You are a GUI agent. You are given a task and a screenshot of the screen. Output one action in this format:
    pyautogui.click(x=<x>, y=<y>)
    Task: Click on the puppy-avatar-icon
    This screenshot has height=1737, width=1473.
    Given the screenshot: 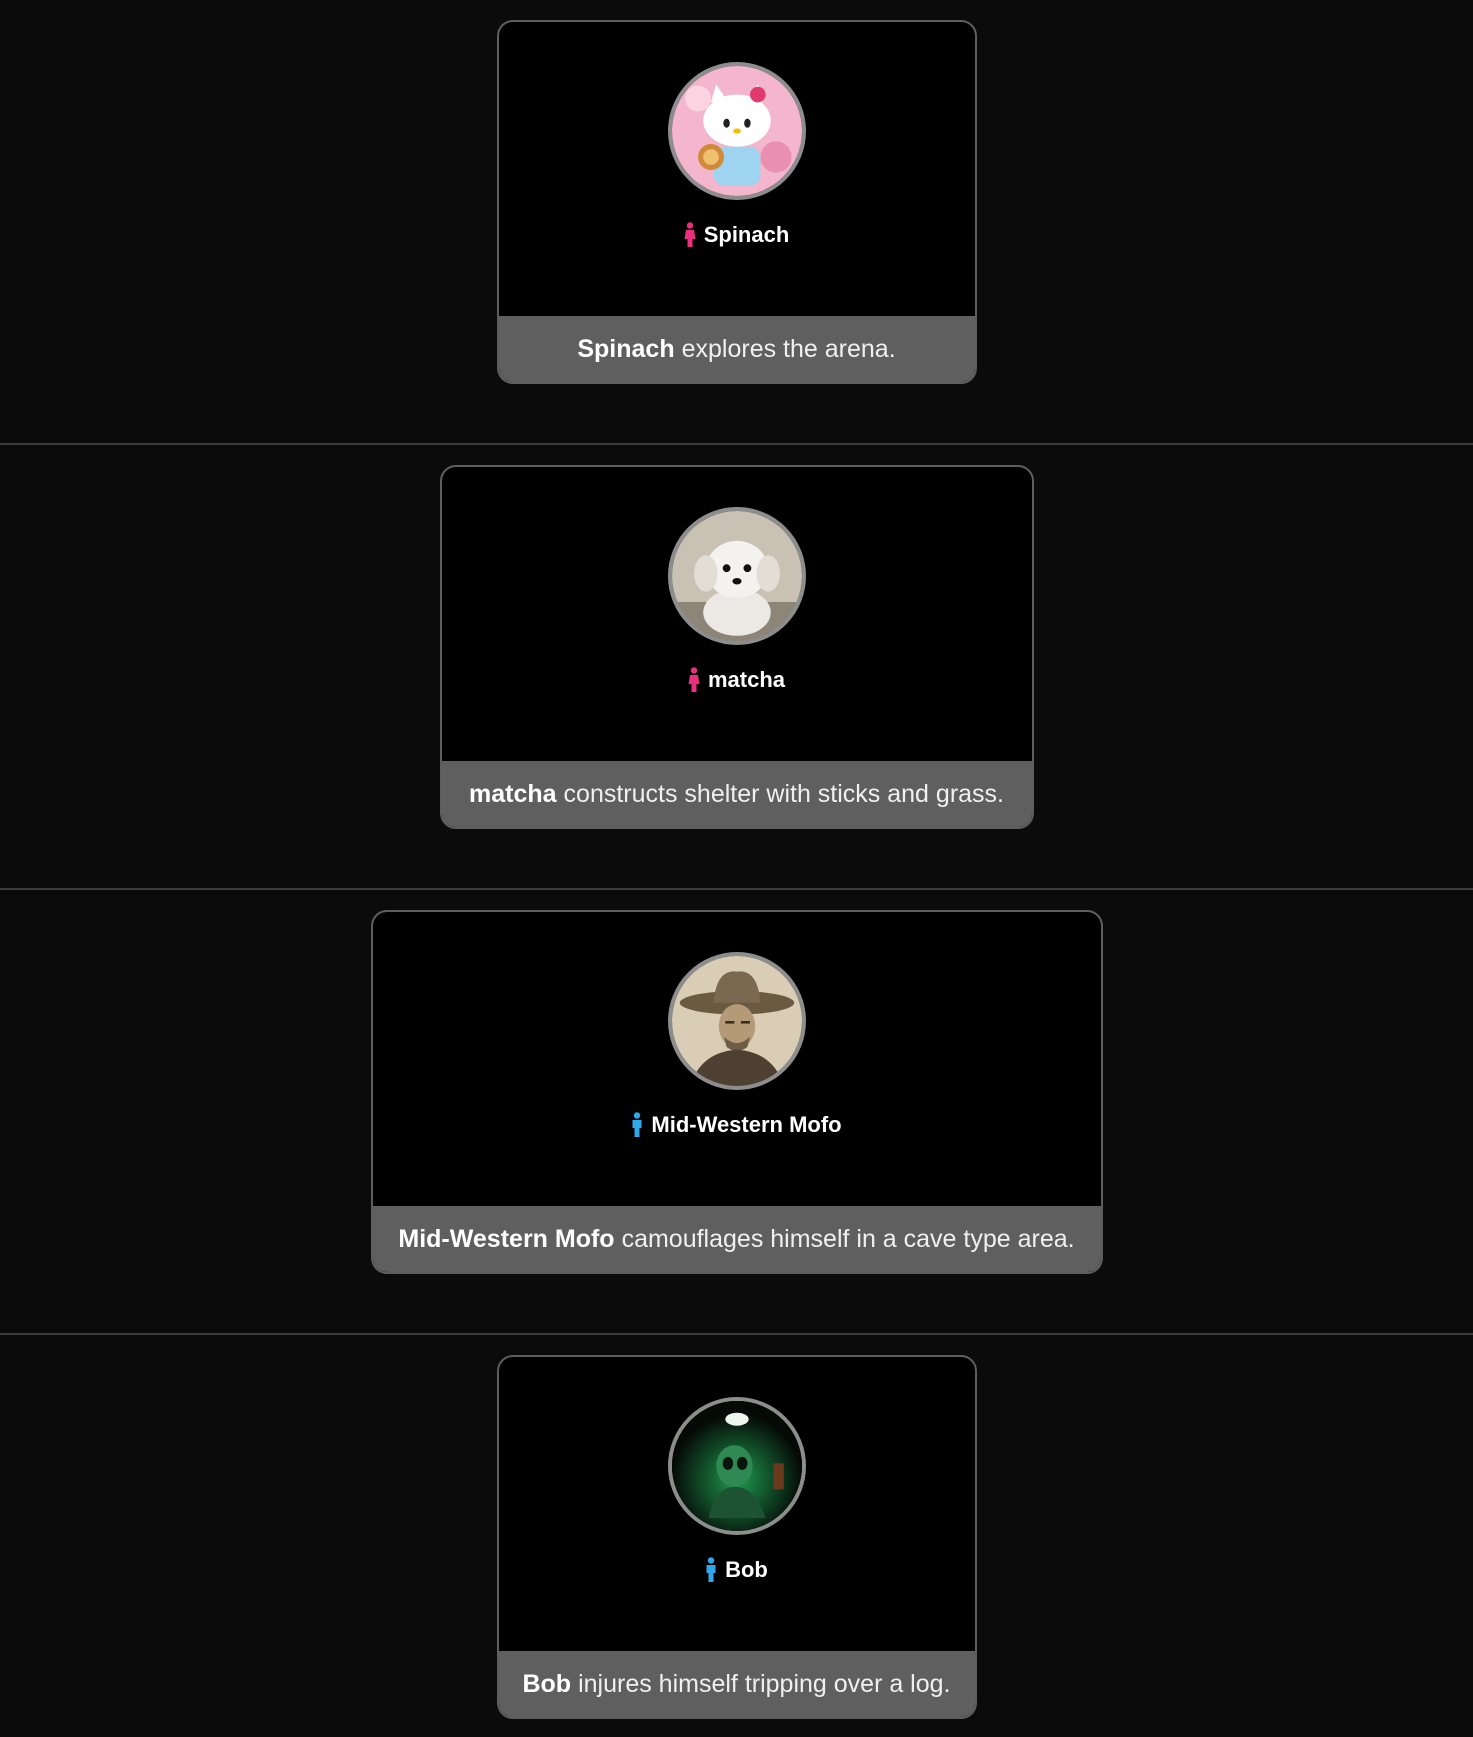 What is the action you would take?
    pyautogui.click(x=736, y=576)
    